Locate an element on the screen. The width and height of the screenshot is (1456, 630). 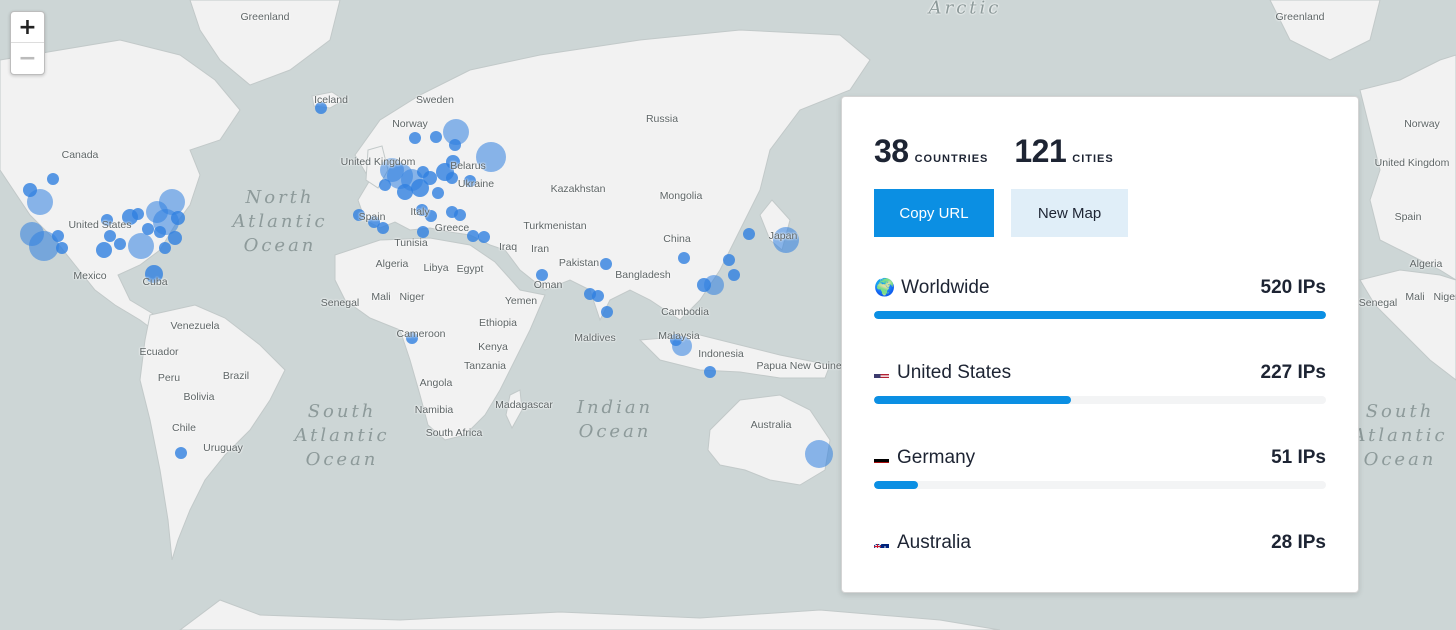
map-label-russia: Russia is located at coordinates (662, 119).